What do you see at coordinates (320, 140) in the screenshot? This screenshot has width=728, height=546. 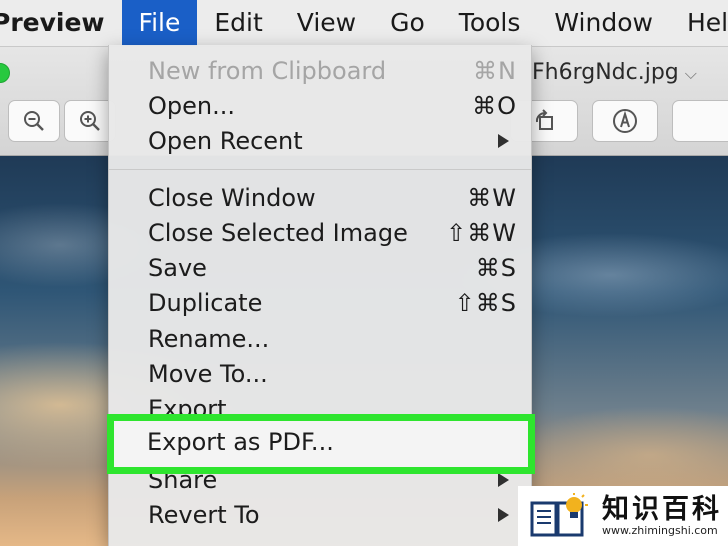 I see `menu-item-open-recent: Open Recent` at bounding box center [320, 140].